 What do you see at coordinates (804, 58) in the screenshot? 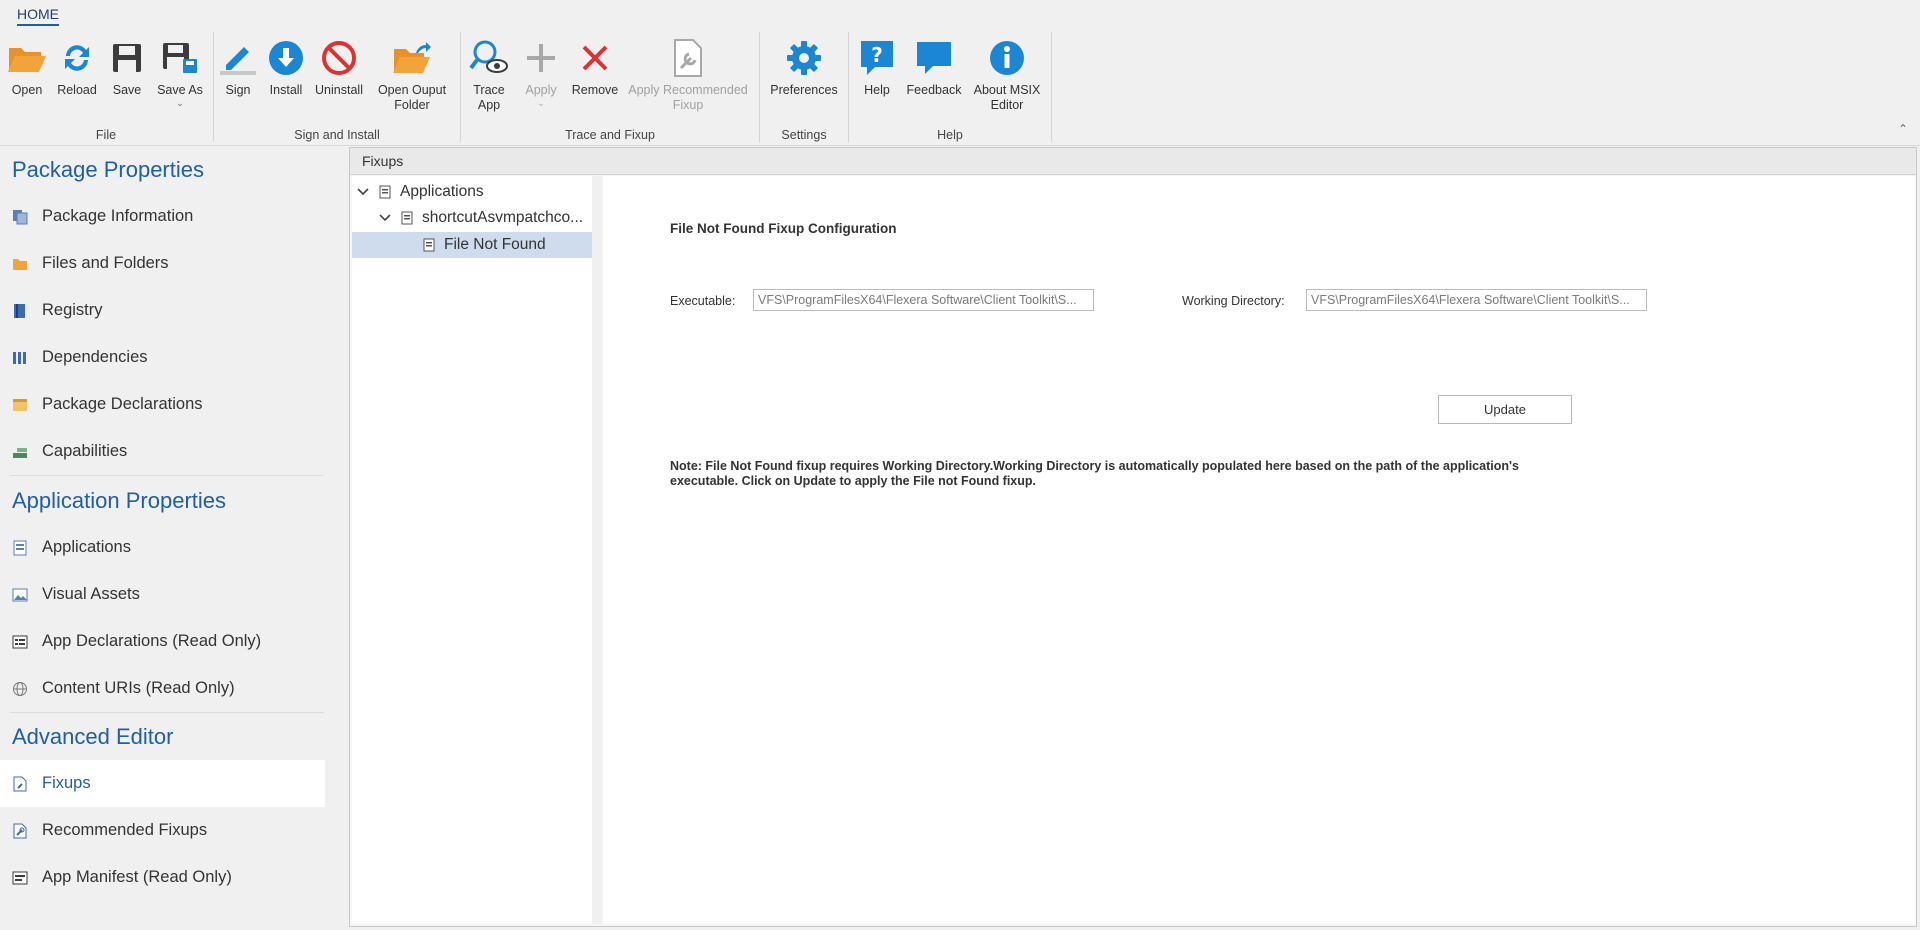
I see `gear-icon` at bounding box center [804, 58].